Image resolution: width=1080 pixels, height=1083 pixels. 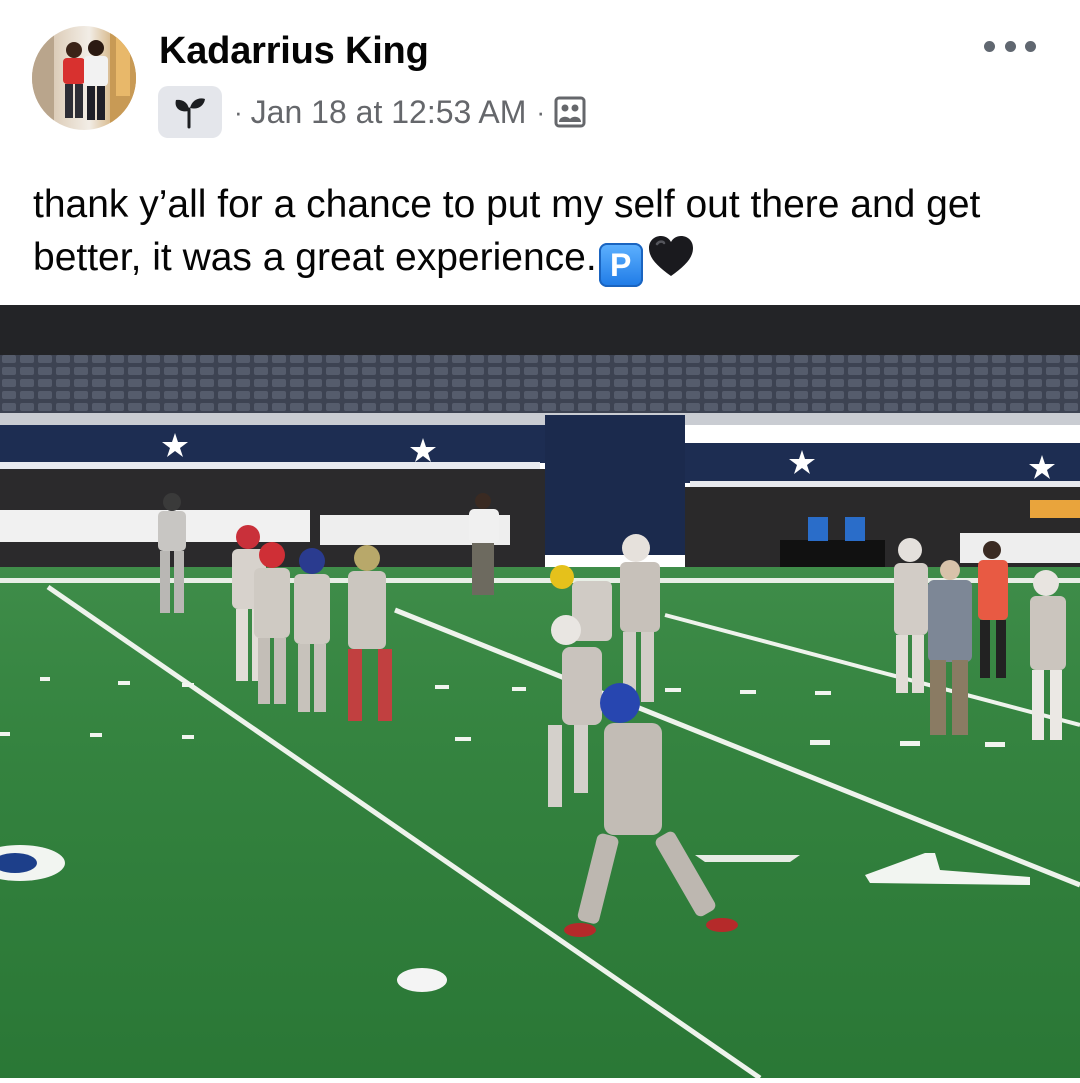 What do you see at coordinates (540, 75) in the screenshot?
I see `post-header: Kadarrius King · Jan 18 at 12:53 AM ·` at bounding box center [540, 75].